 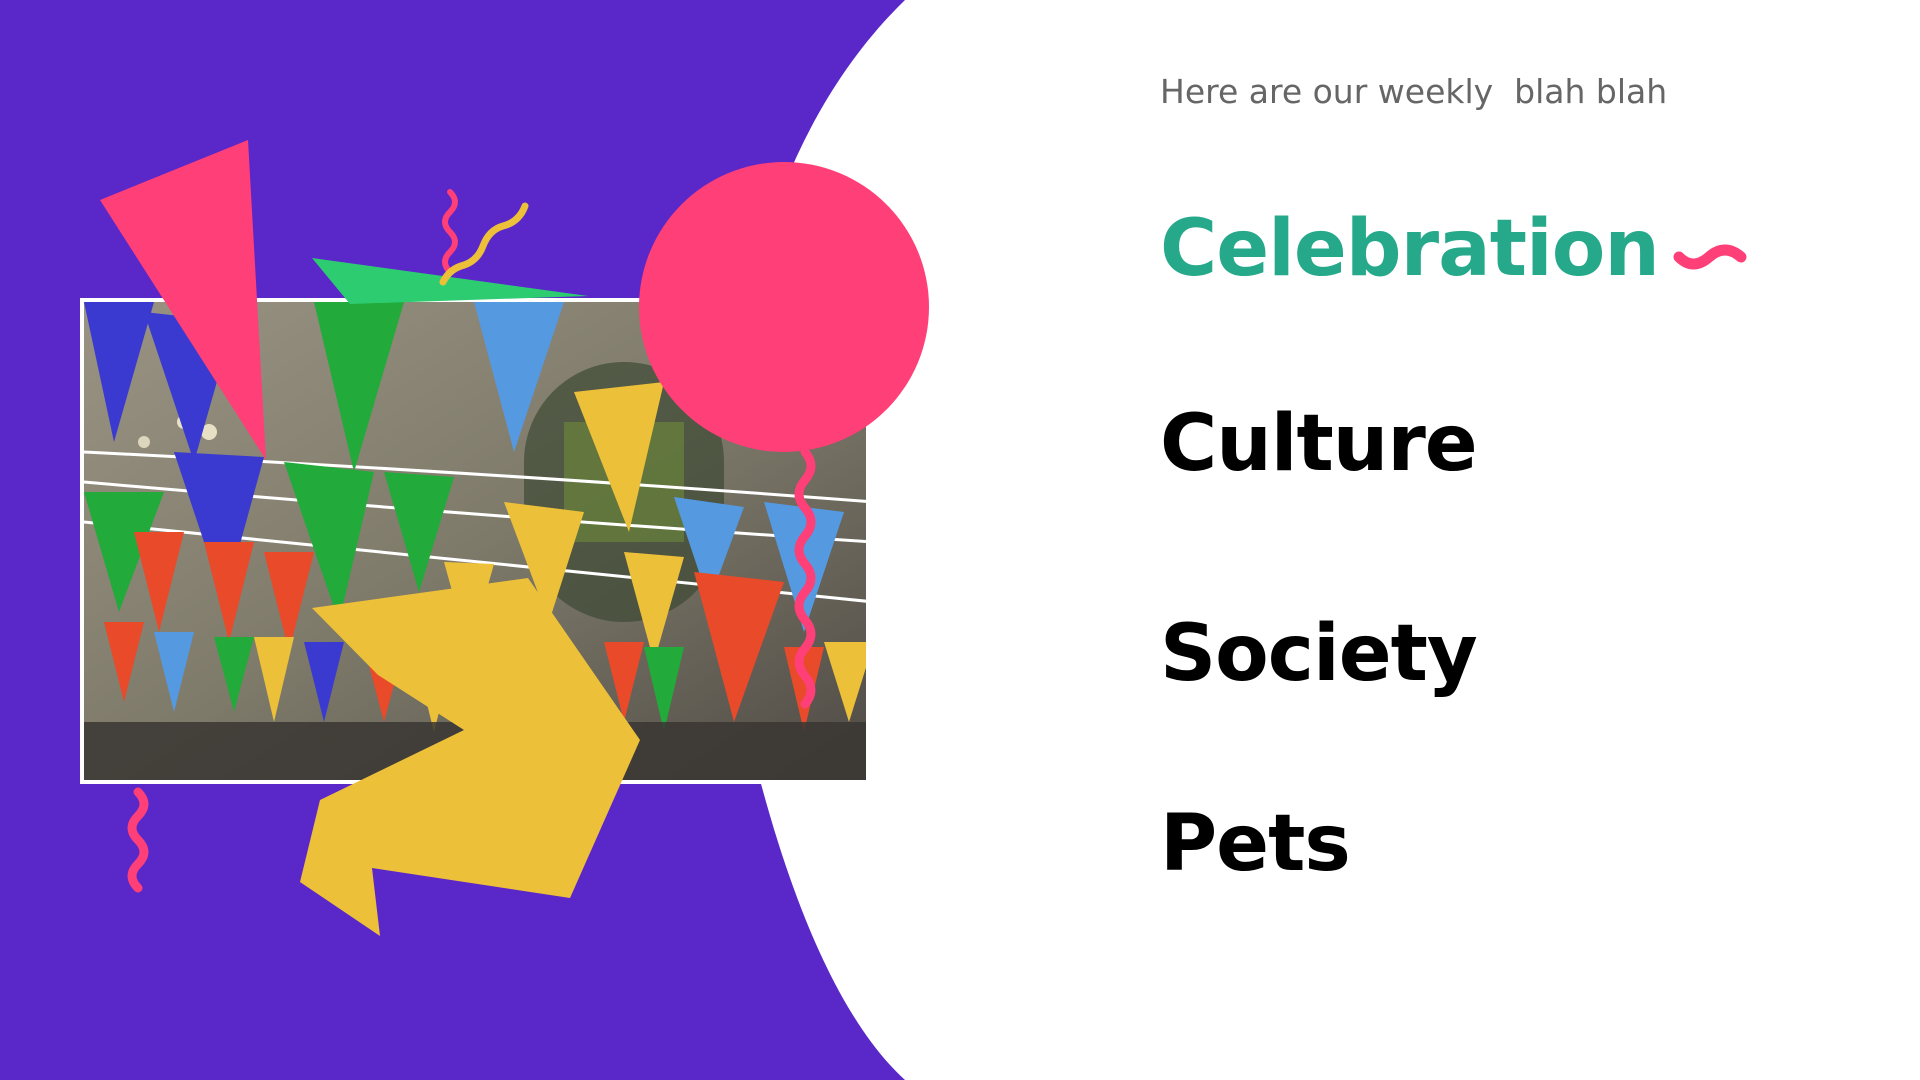 What do you see at coordinates (1319, 444) in the screenshot?
I see `menu-item-culture: Culture` at bounding box center [1319, 444].